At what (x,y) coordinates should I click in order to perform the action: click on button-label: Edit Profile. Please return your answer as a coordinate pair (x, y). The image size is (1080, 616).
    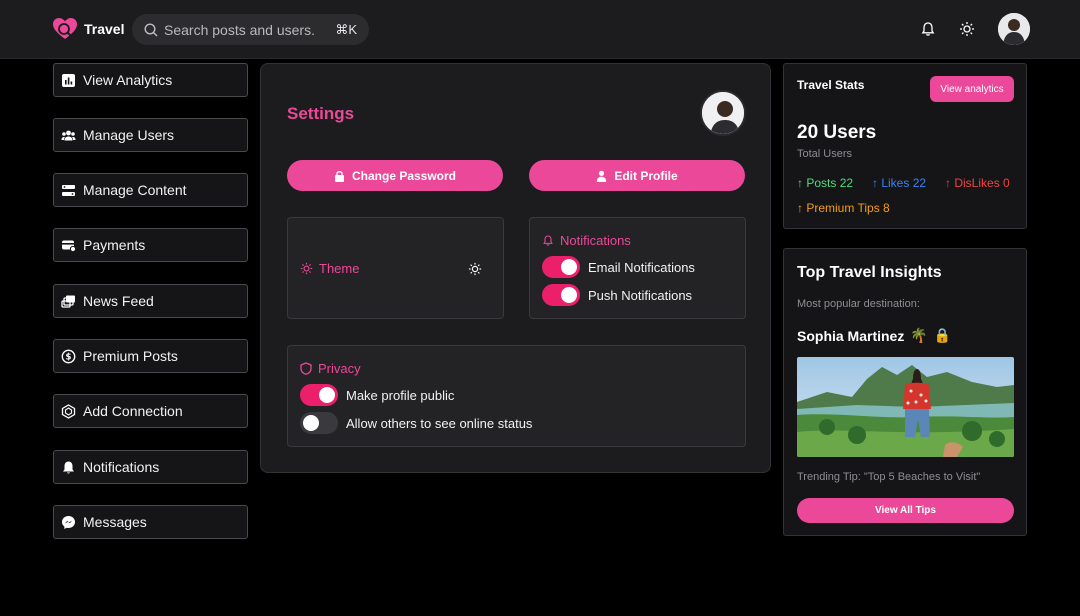
    Looking at the image, I should click on (646, 175).